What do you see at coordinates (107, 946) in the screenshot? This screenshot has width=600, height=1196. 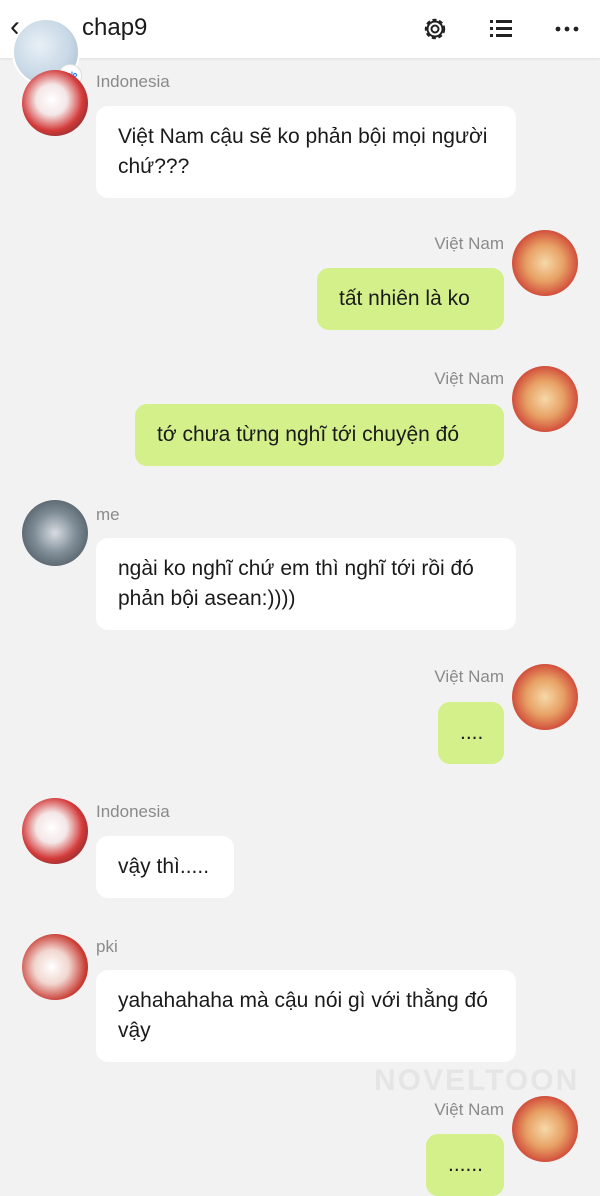 I see `sender-name: pki` at bounding box center [107, 946].